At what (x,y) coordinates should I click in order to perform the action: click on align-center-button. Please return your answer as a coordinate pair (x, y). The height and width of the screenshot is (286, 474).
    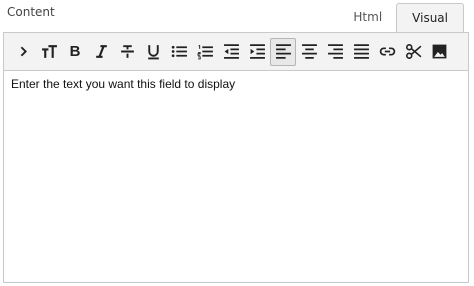
    Looking at the image, I should click on (309, 52).